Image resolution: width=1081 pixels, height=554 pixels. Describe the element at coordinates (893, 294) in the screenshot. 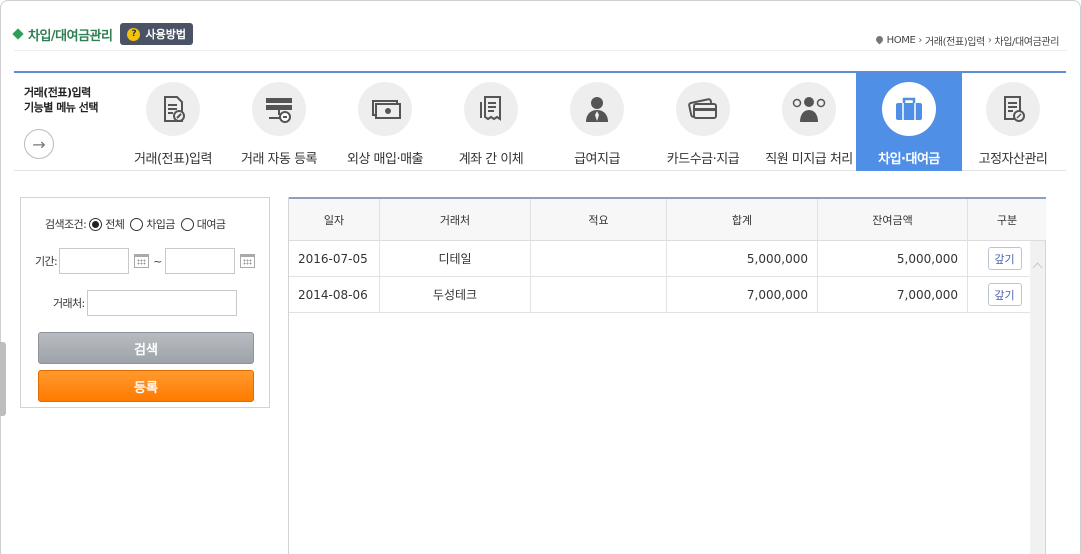

I see `cell-remaining: 7,000,000` at that location.